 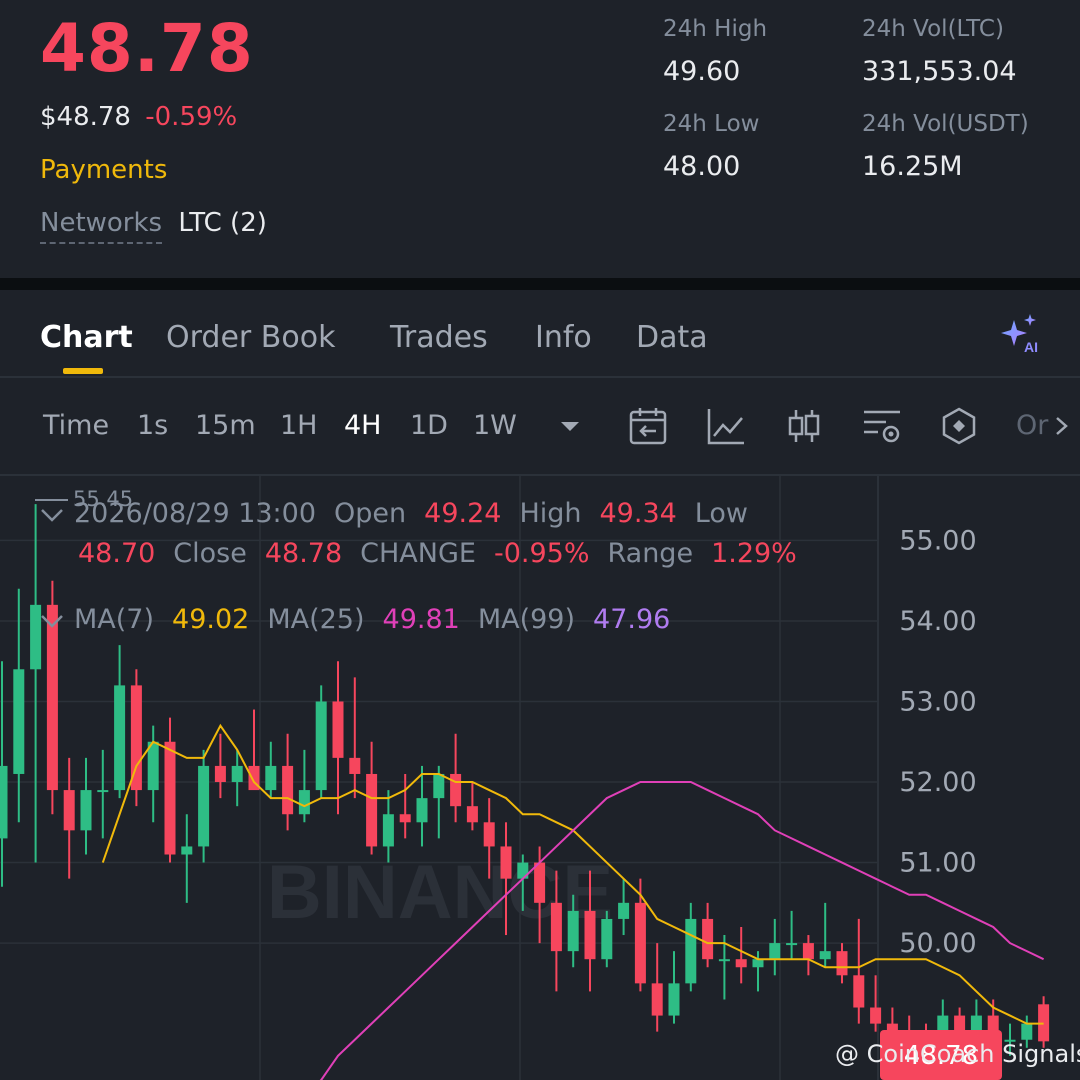 I want to click on price-tick-label: 55.00, so click(x=937, y=540).